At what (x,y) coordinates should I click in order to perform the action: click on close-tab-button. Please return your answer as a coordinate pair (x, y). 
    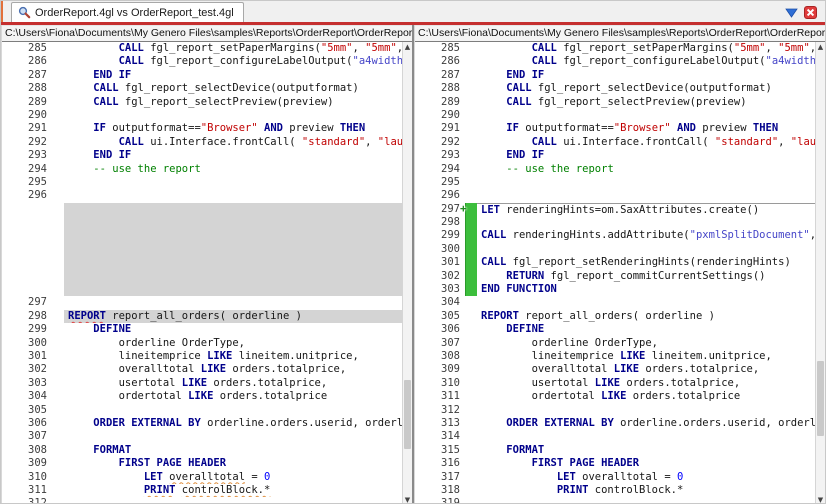
    Looking at the image, I should click on (810, 12).